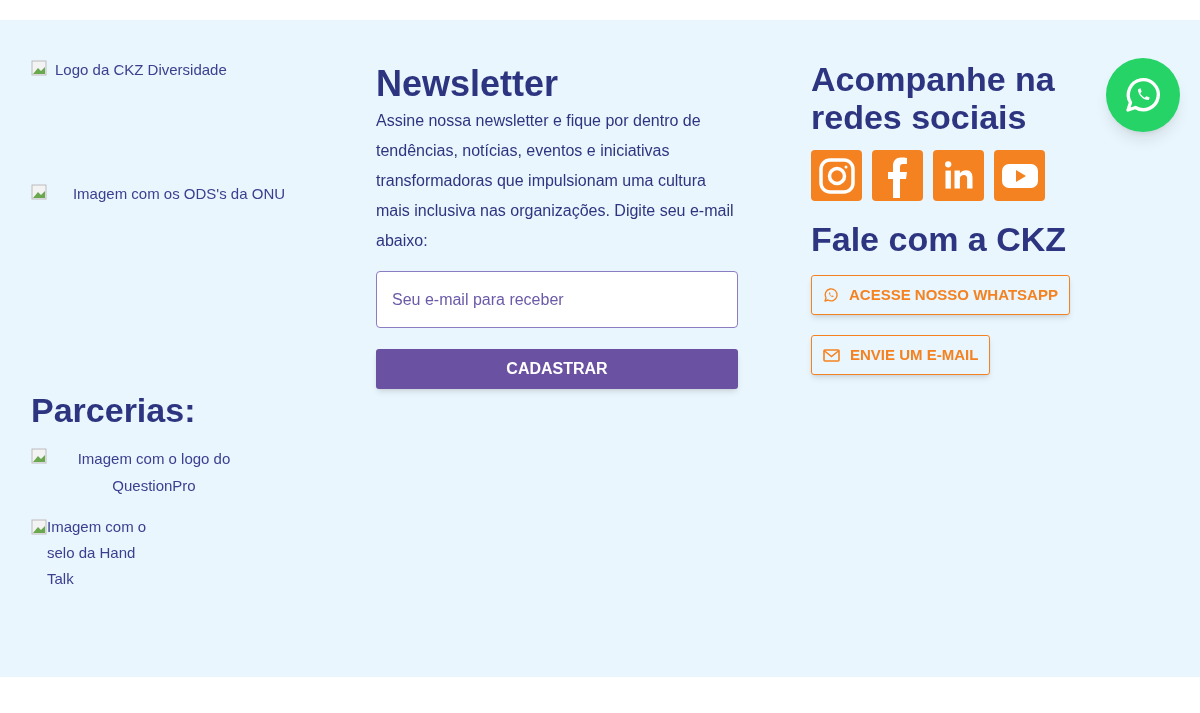 The image size is (1200, 713). I want to click on linkedin-icon, so click(958, 175).